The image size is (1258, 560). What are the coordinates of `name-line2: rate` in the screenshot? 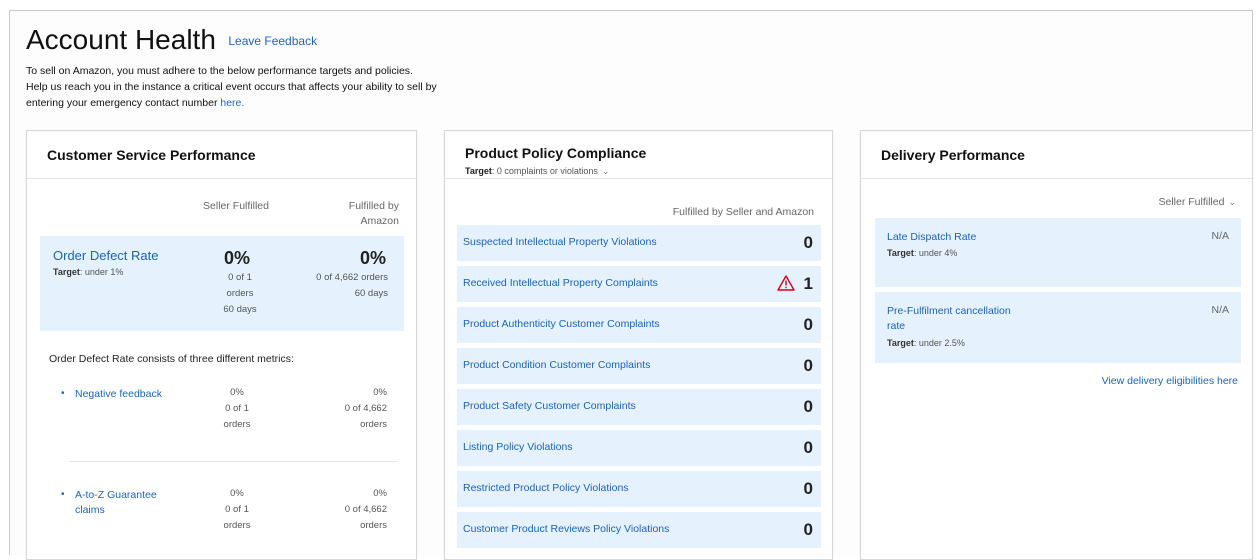 It's located at (896, 326).